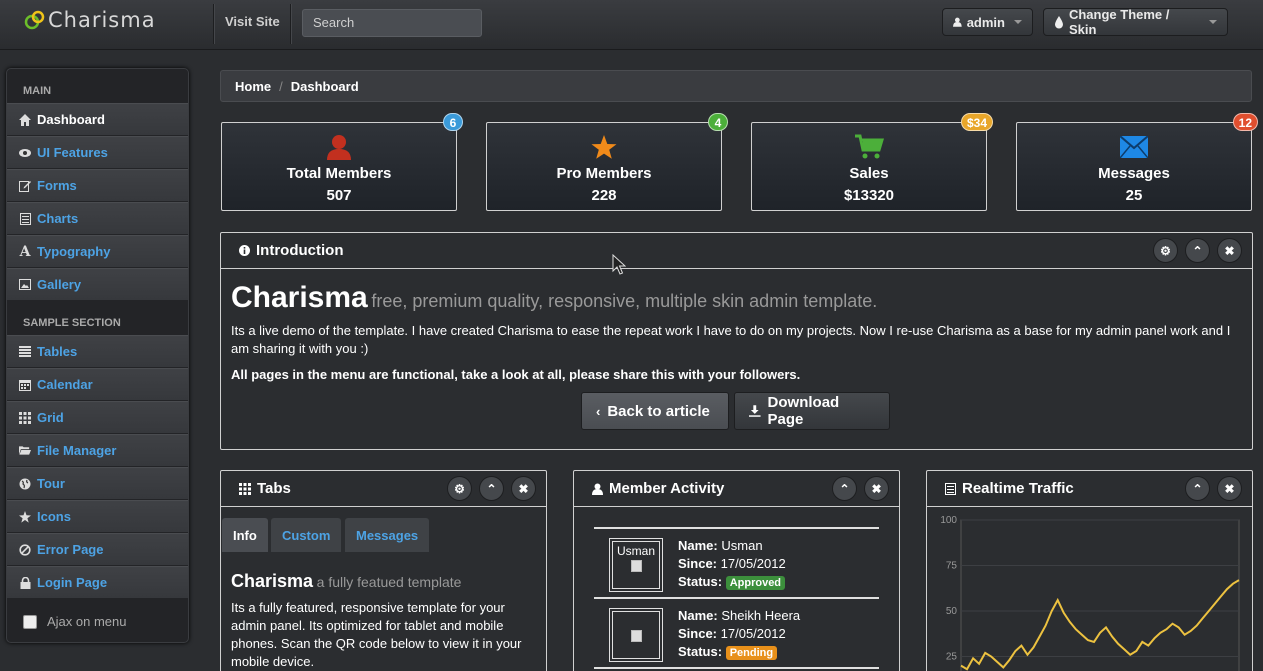 The width and height of the screenshot is (1263, 671). What do you see at coordinates (655, 411) in the screenshot?
I see `back-to-article-button: ‹ Back to article` at bounding box center [655, 411].